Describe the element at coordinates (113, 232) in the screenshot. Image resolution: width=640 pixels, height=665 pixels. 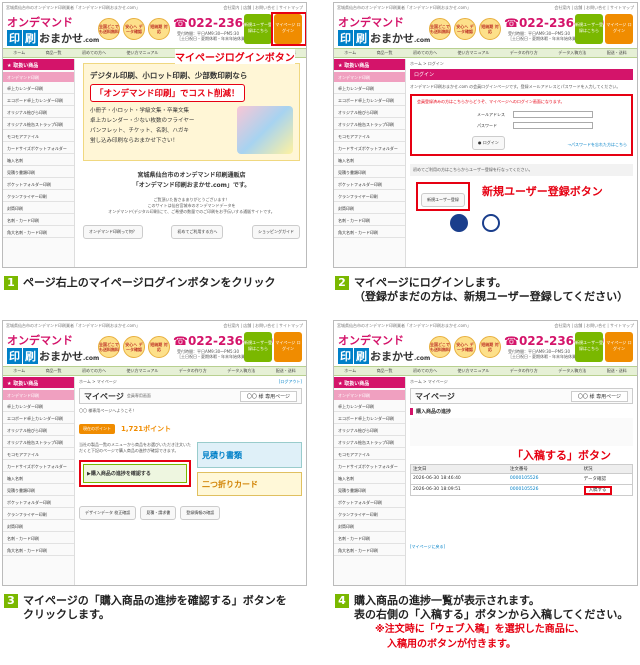
I see `what-is-ondemand-button: オンデマンド印刷って何？` at that location.